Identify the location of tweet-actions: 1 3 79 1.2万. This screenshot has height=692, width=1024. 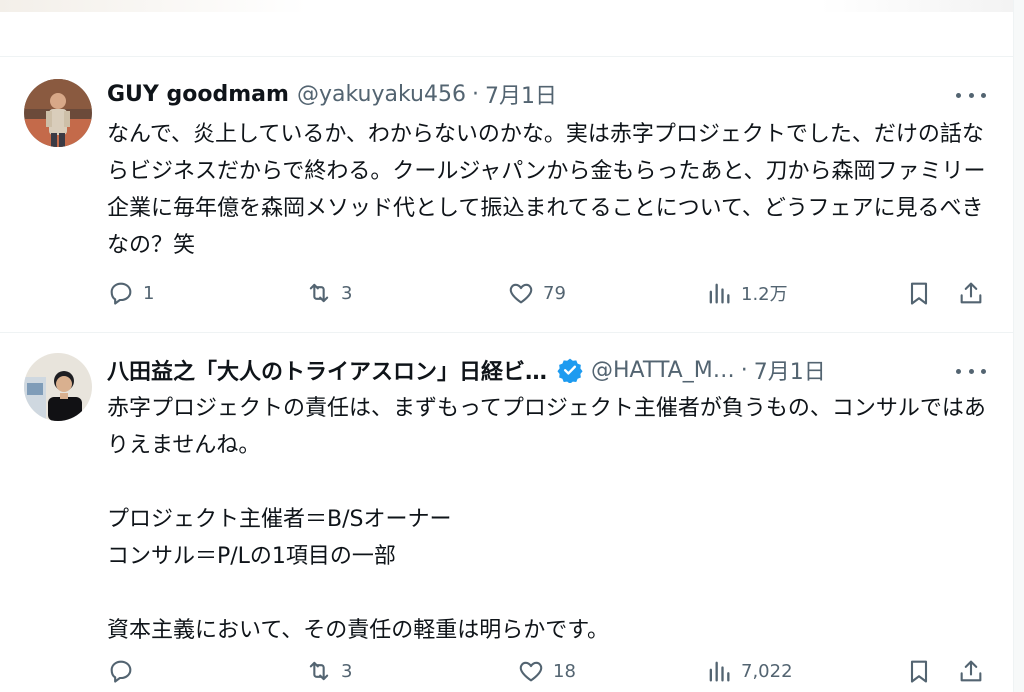
(547, 293).